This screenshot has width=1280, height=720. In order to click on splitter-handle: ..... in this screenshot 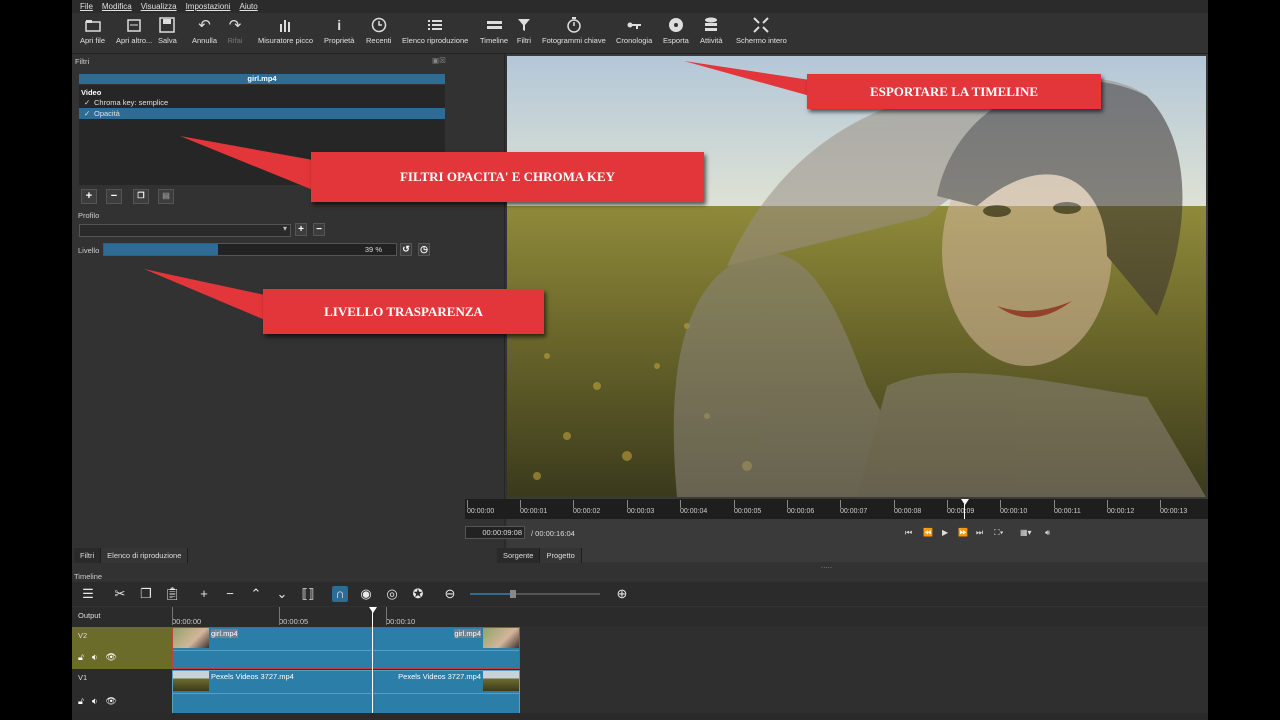, I will do `click(826, 565)`.